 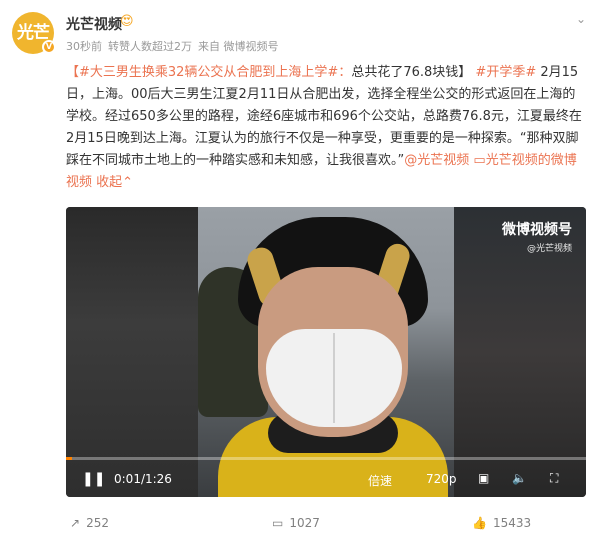 I want to click on collapse-button: 收起, so click(x=109, y=182).